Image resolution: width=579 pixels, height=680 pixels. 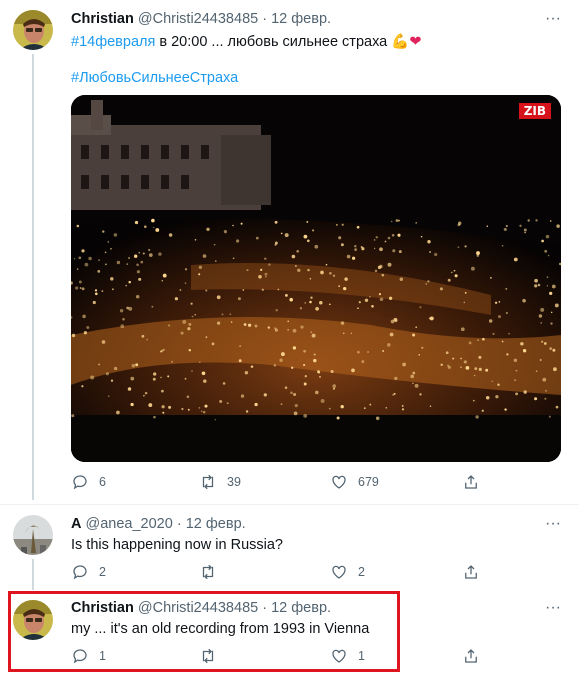 I want to click on like-count: 679, so click(x=368, y=482).